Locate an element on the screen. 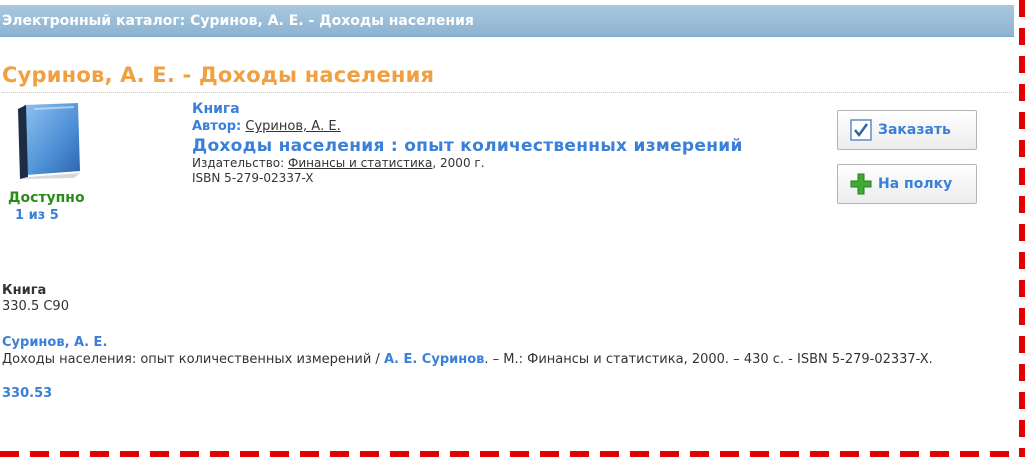 This screenshot has height=457, width=1025. dashed-frame-right is located at coordinates (1022, 228).